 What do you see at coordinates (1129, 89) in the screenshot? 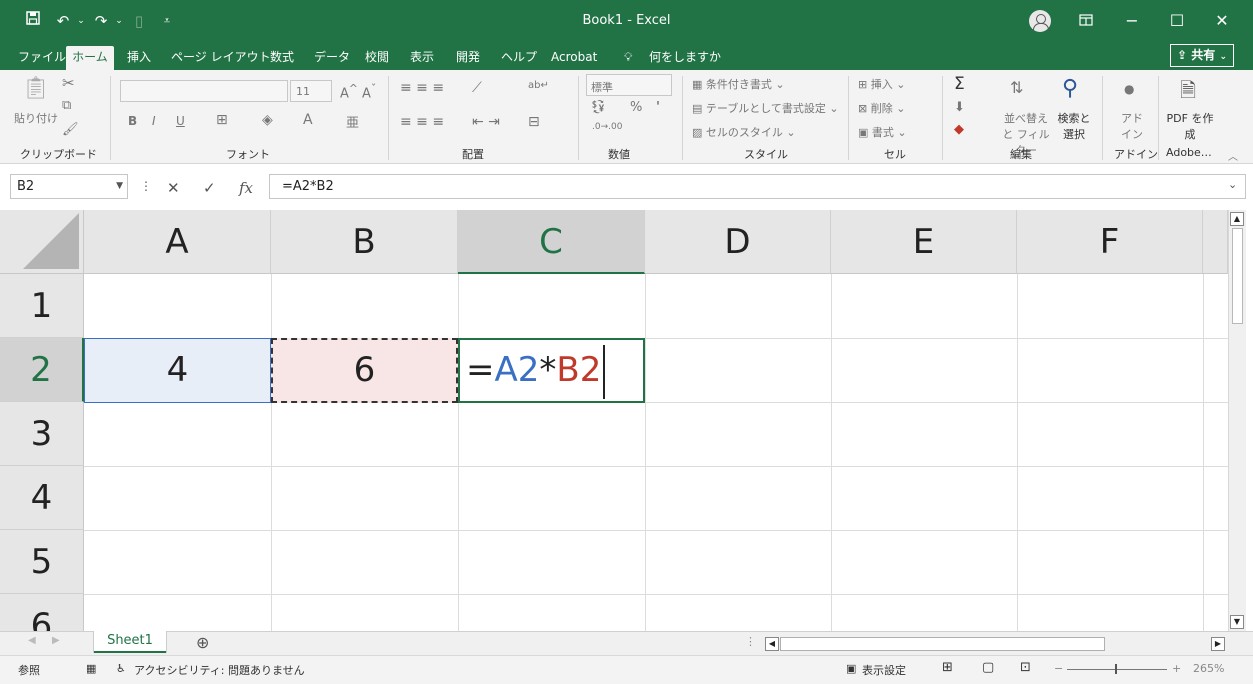
I see `addin-icon: ●` at bounding box center [1129, 89].